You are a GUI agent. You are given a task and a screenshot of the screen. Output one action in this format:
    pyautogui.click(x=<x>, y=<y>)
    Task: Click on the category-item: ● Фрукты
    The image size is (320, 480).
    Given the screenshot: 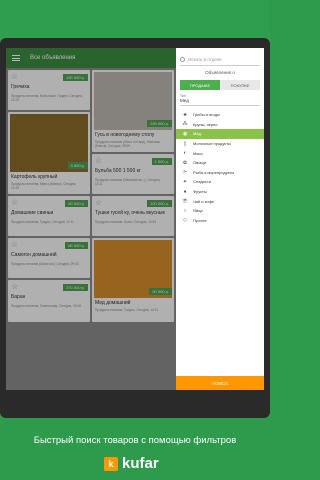 What is the action you would take?
    pyautogui.click(x=220, y=192)
    